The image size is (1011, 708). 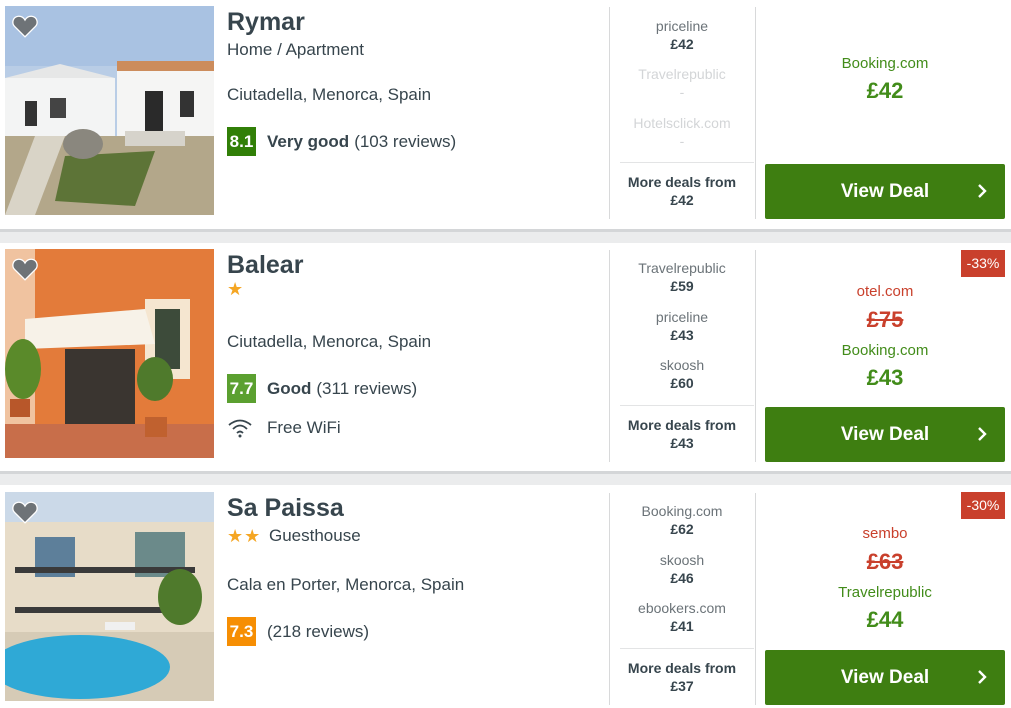 I want to click on more-deals-price: £42, so click(x=682, y=200).